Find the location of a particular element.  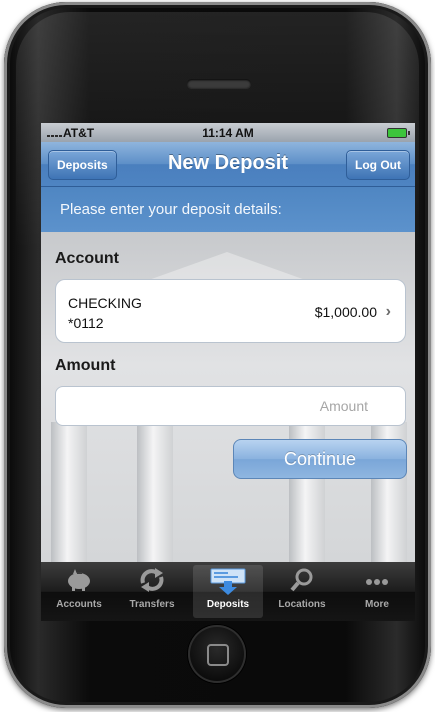

tab-transfers: Transfers is located at coordinates (152, 591).